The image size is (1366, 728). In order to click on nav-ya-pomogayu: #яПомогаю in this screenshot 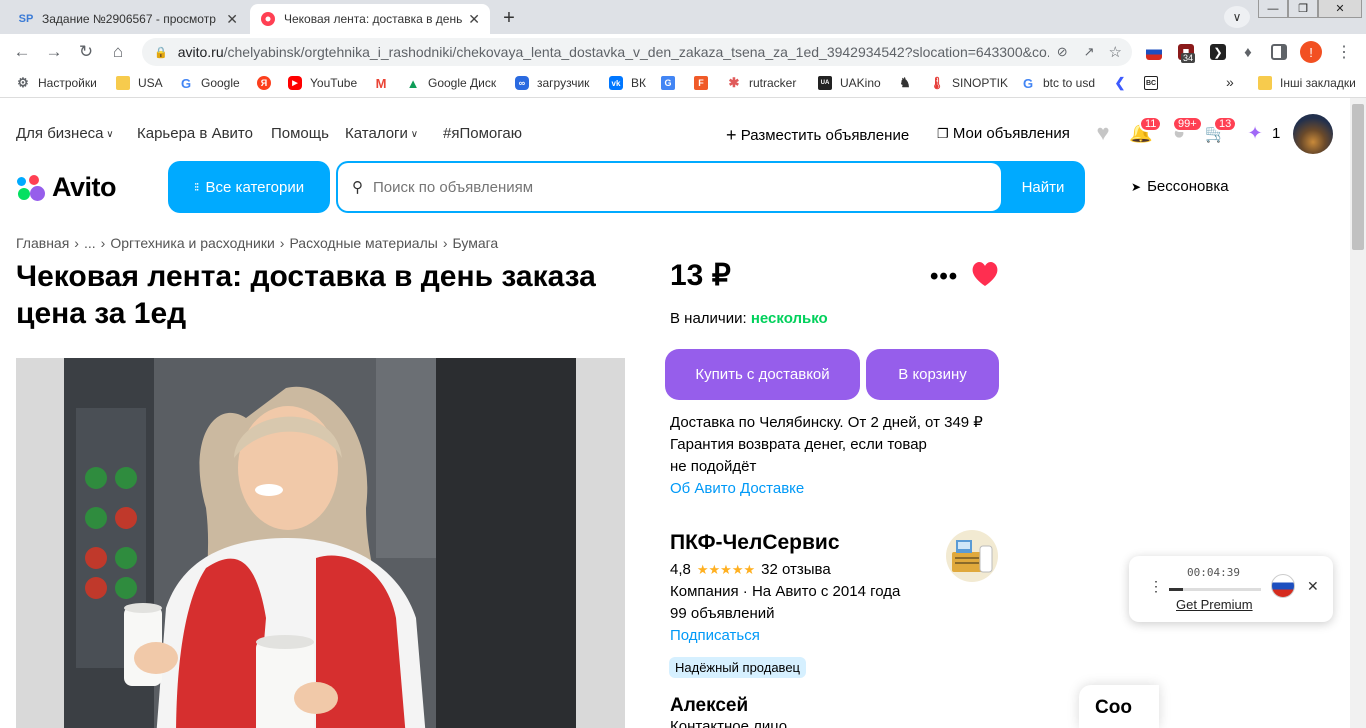, I will do `click(482, 133)`.